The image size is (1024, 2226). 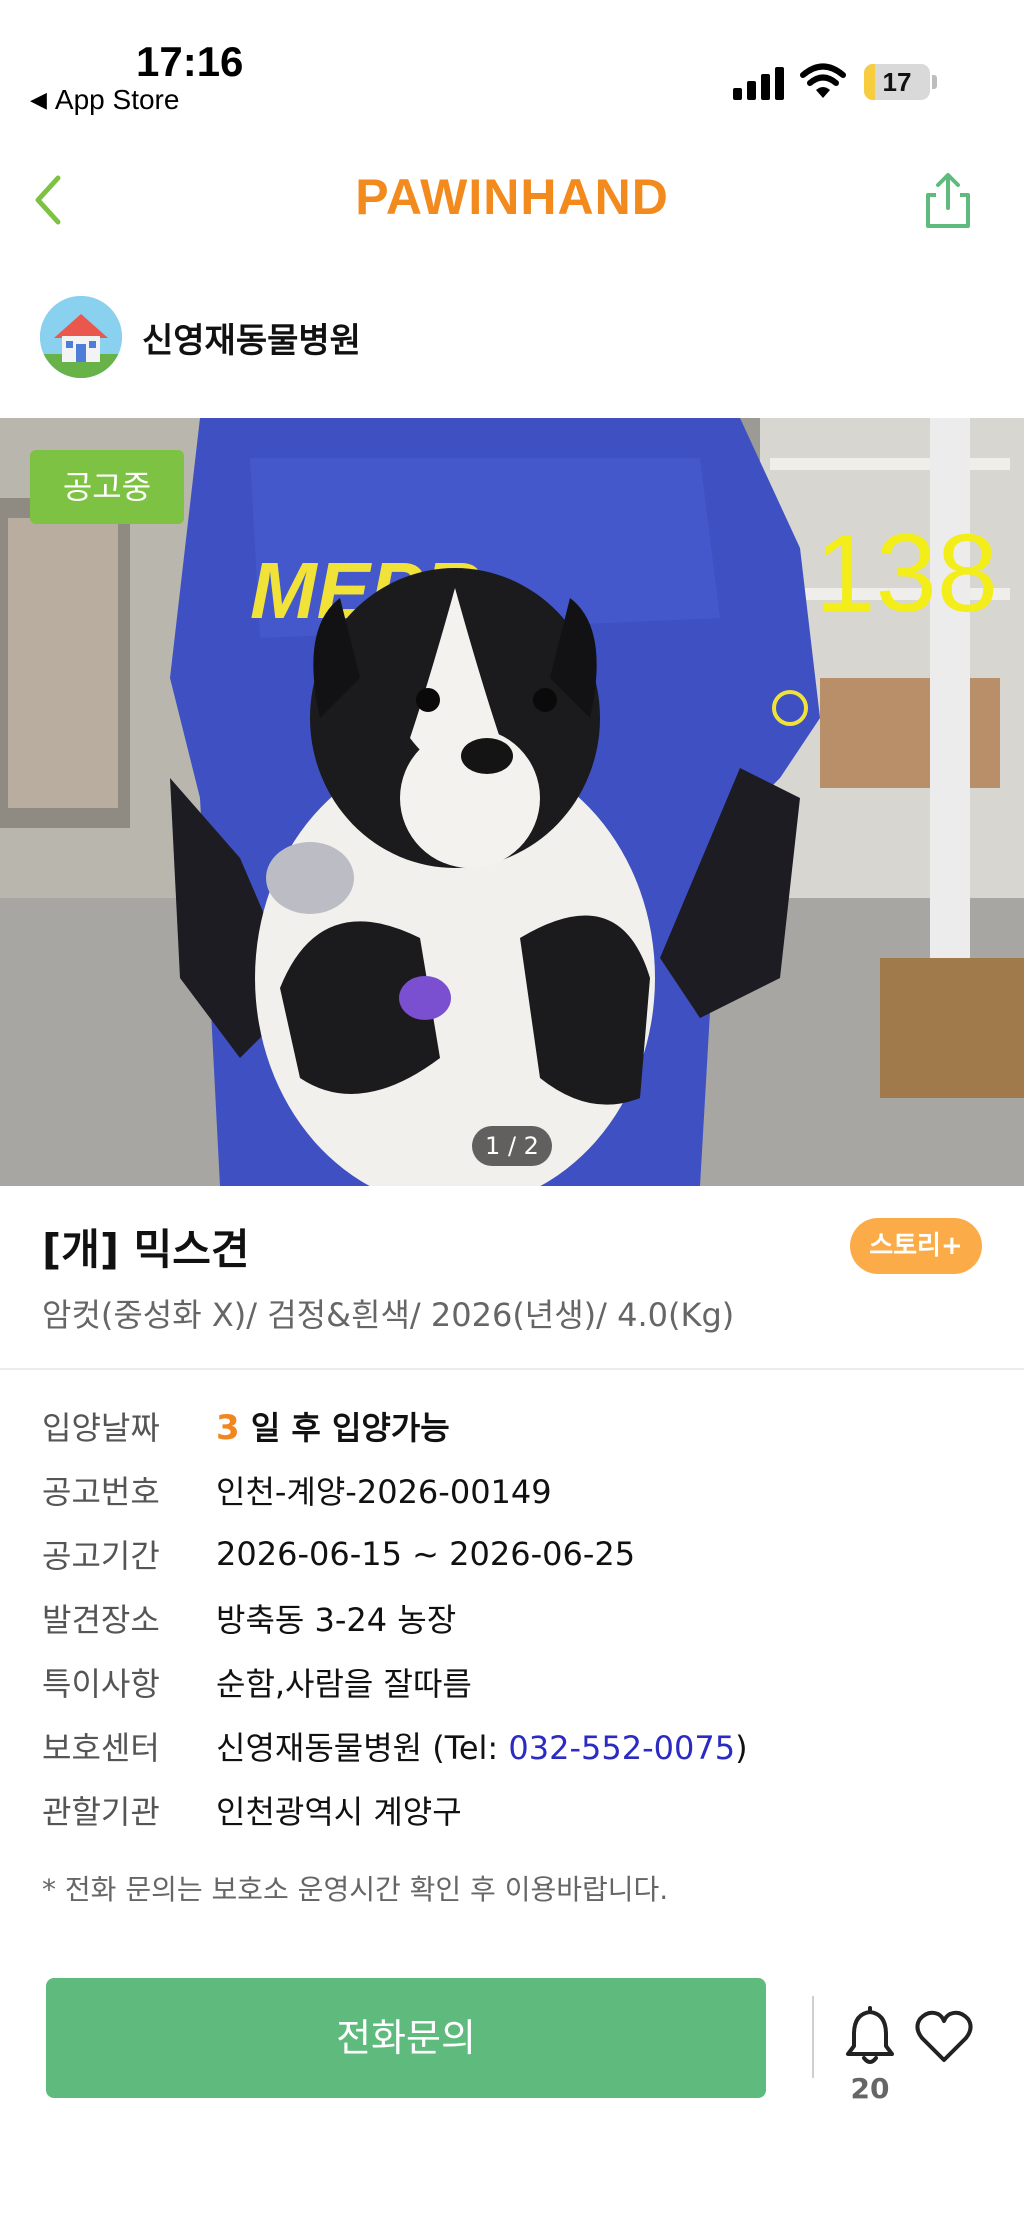 What do you see at coordinates (101, 1684) in the screenshot?
I see `detail-label: 특이사항` at bounding box center [101, 1684].